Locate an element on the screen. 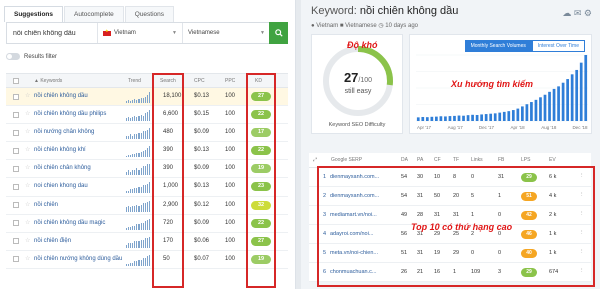 The image size is (600, 289). search-icon is located at coordinates (278, 33).